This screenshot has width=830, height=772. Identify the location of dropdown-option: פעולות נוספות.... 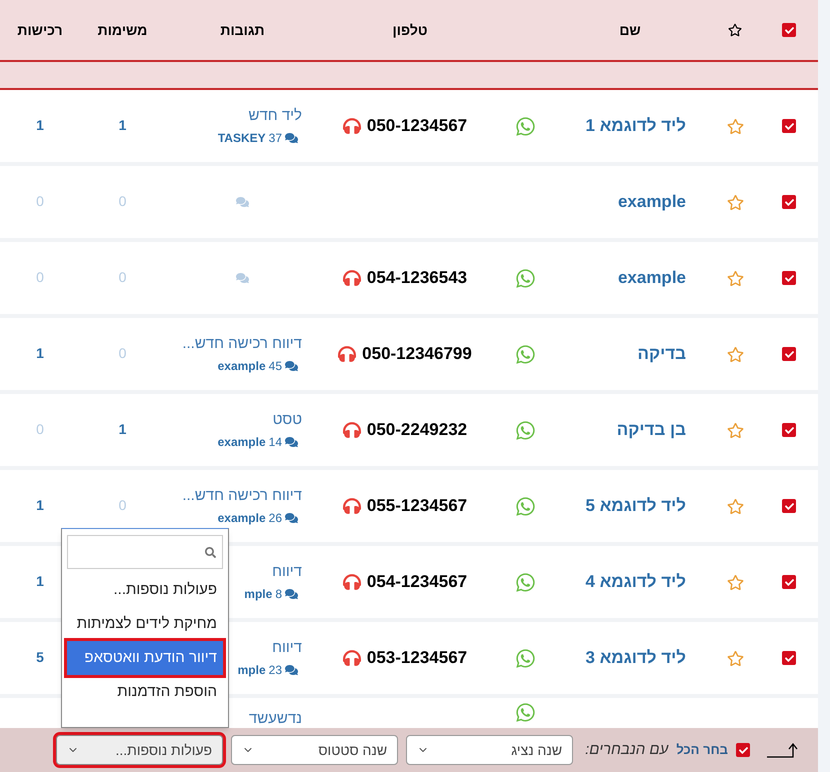
(145, 590).